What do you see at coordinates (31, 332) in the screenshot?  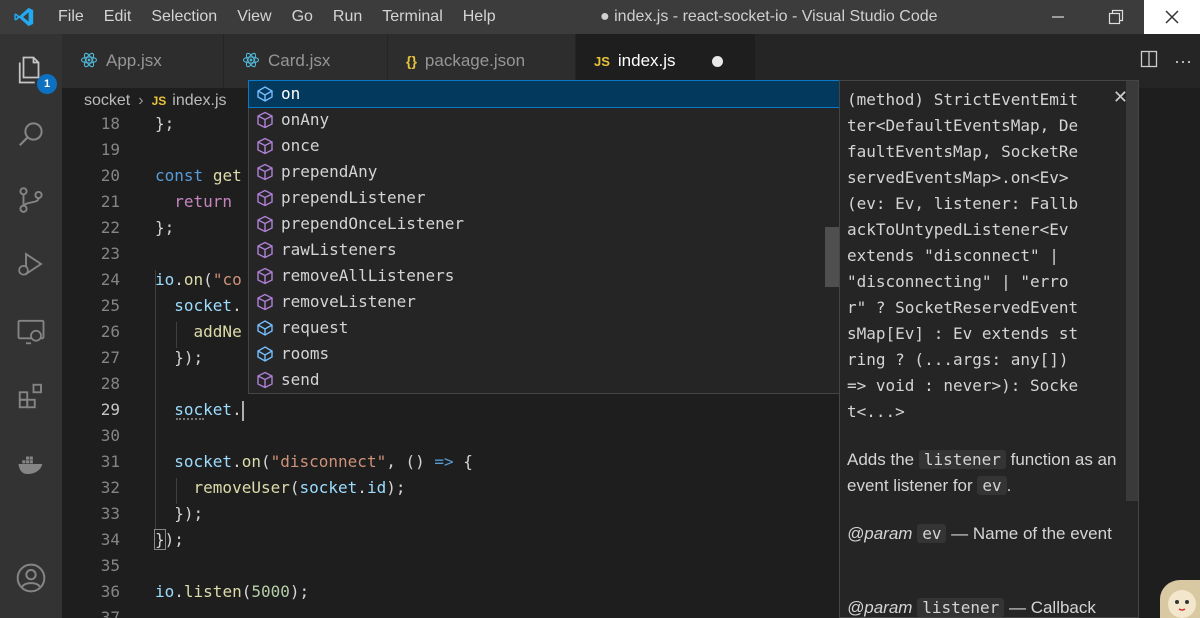 I see `remote-explorer-icon` at bounding box center [31, 332].